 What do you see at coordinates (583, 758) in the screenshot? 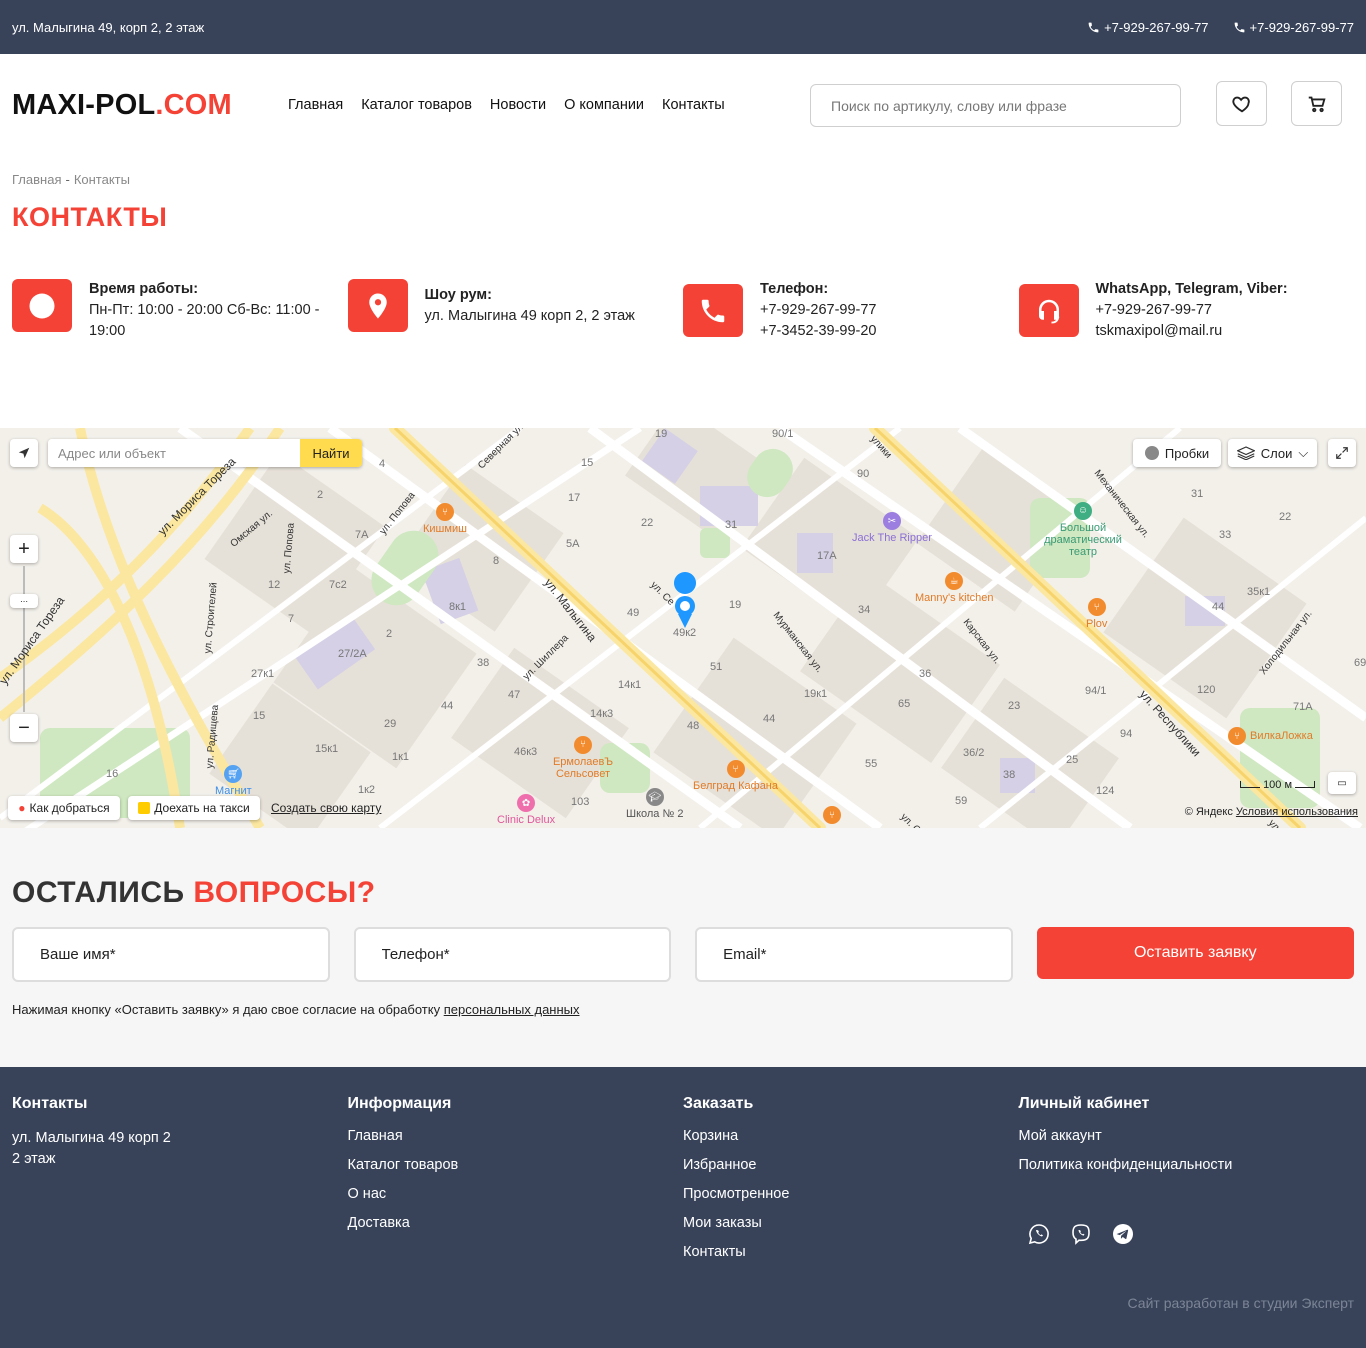
I see `poi: ⑂ ЕрмолаевЪ Сельсовет` at bounding box center [583, 758].